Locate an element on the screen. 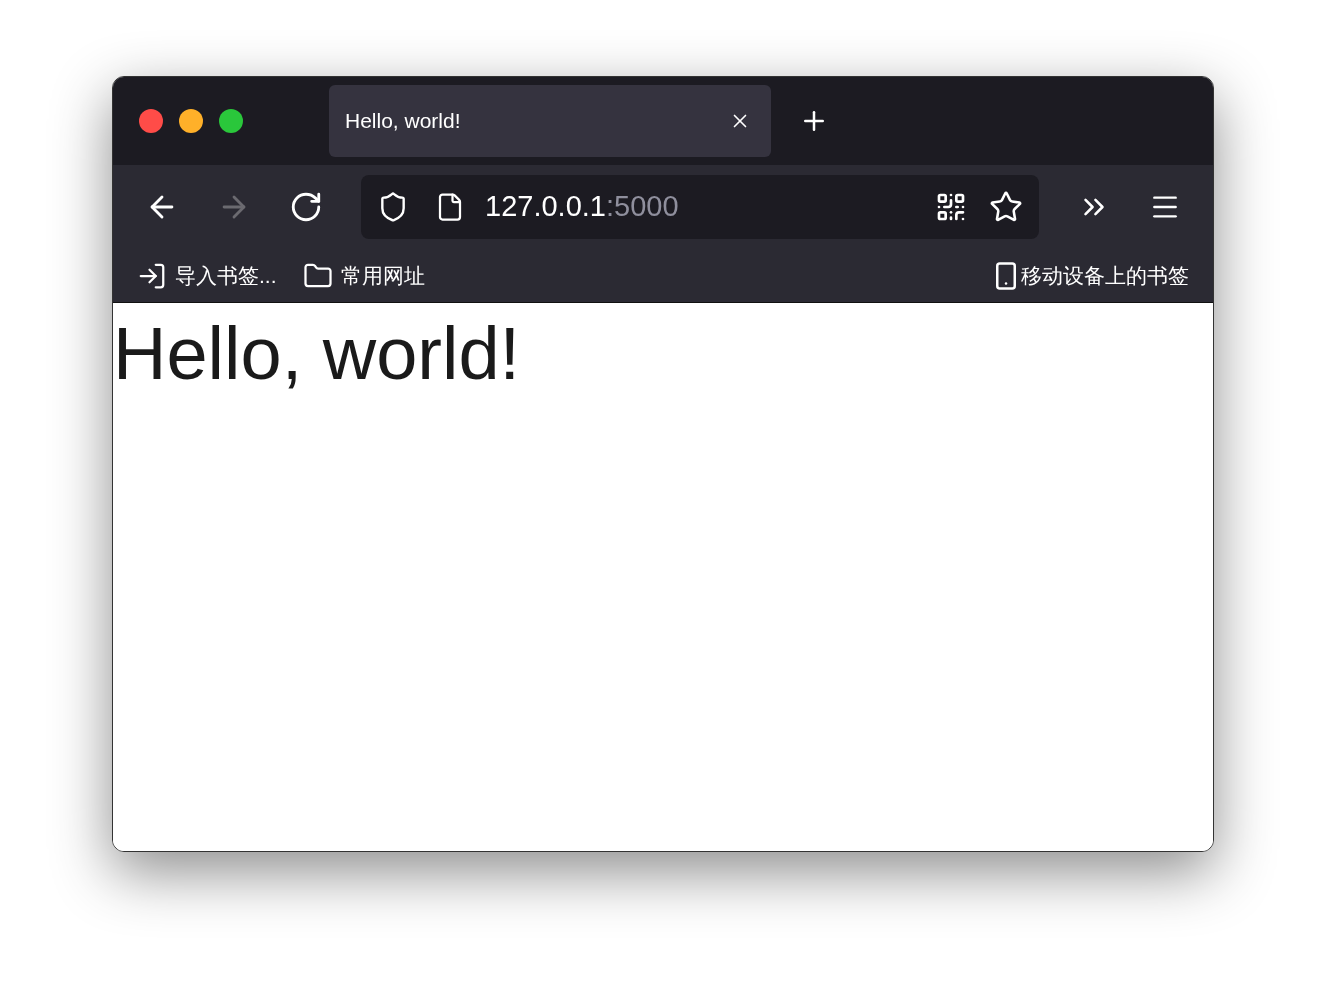 This screenshot has width=1326, height=1000. close-window-button is located at coordinates (151, 121).